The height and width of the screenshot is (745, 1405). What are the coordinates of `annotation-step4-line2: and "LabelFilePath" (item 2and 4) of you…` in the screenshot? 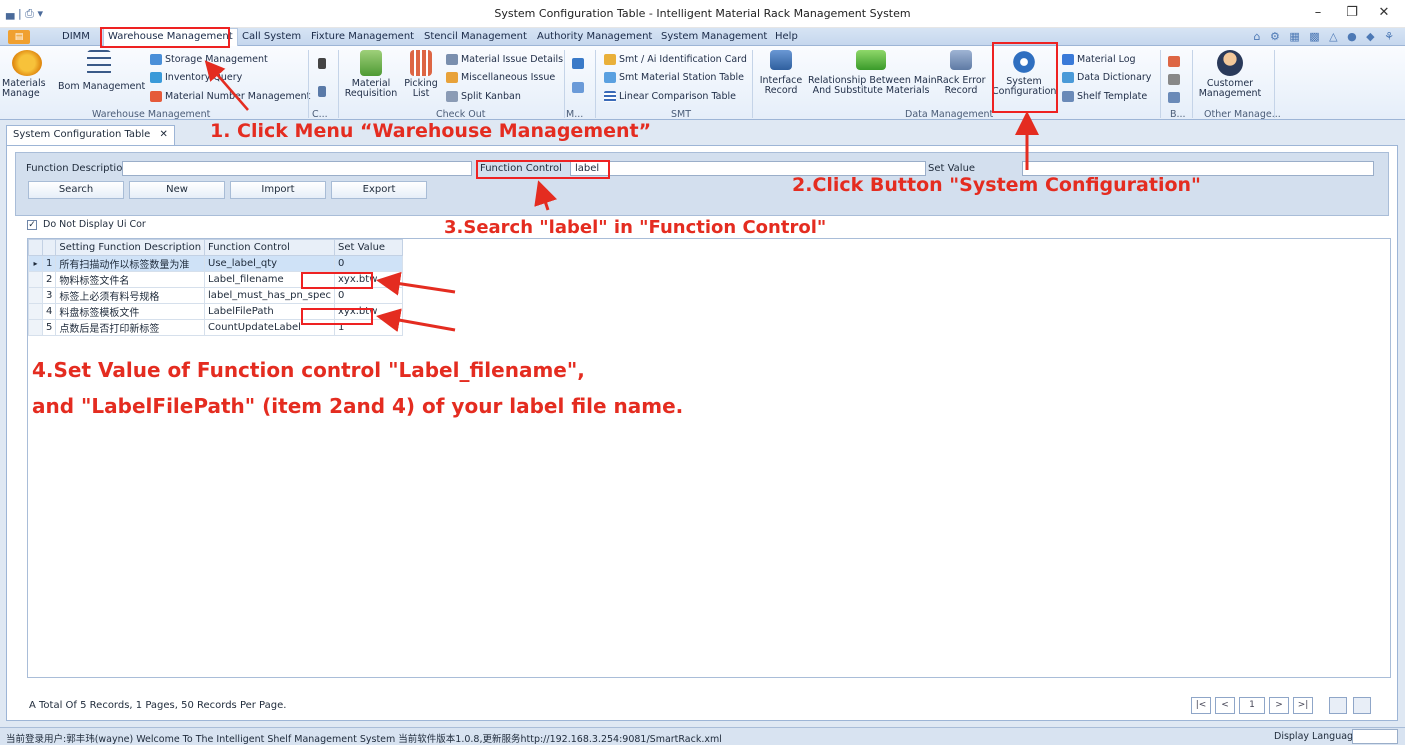 It's located at (358, 406).